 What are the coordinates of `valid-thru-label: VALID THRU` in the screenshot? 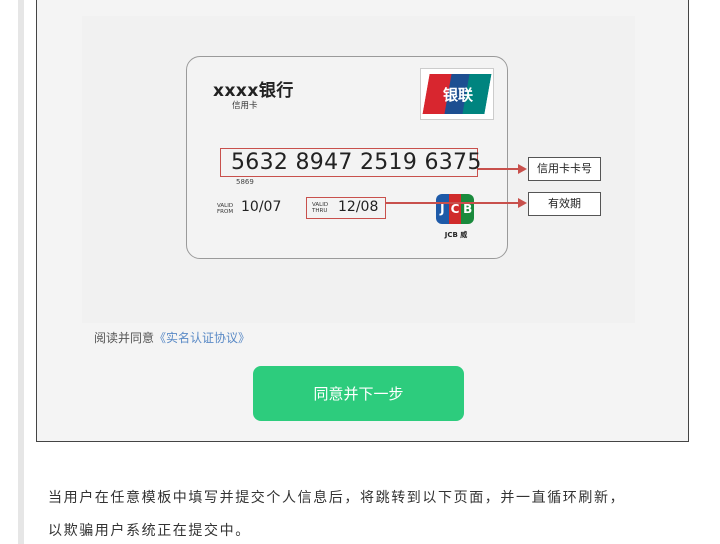 It's located at (320, 208).